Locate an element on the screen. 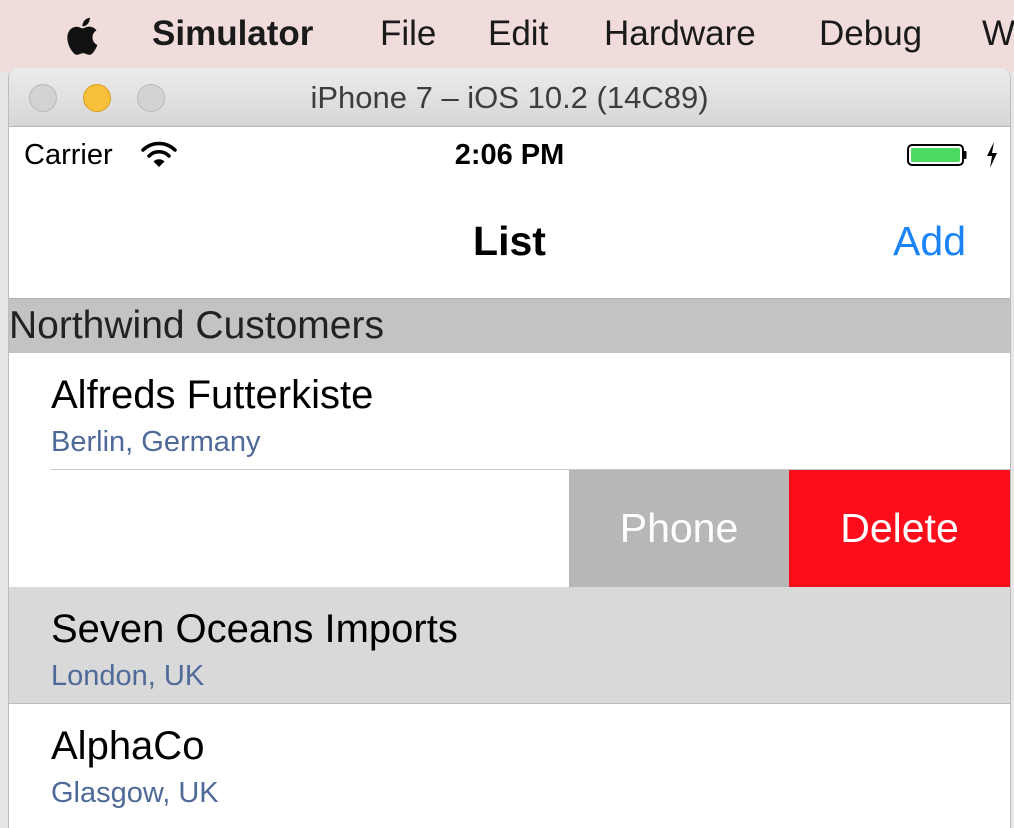 The width and height of the screenshot is (1014, 828). window-title-bar: iPhone 7 – iOS 10.2 (14C89) is located at coordinates (509, 97).